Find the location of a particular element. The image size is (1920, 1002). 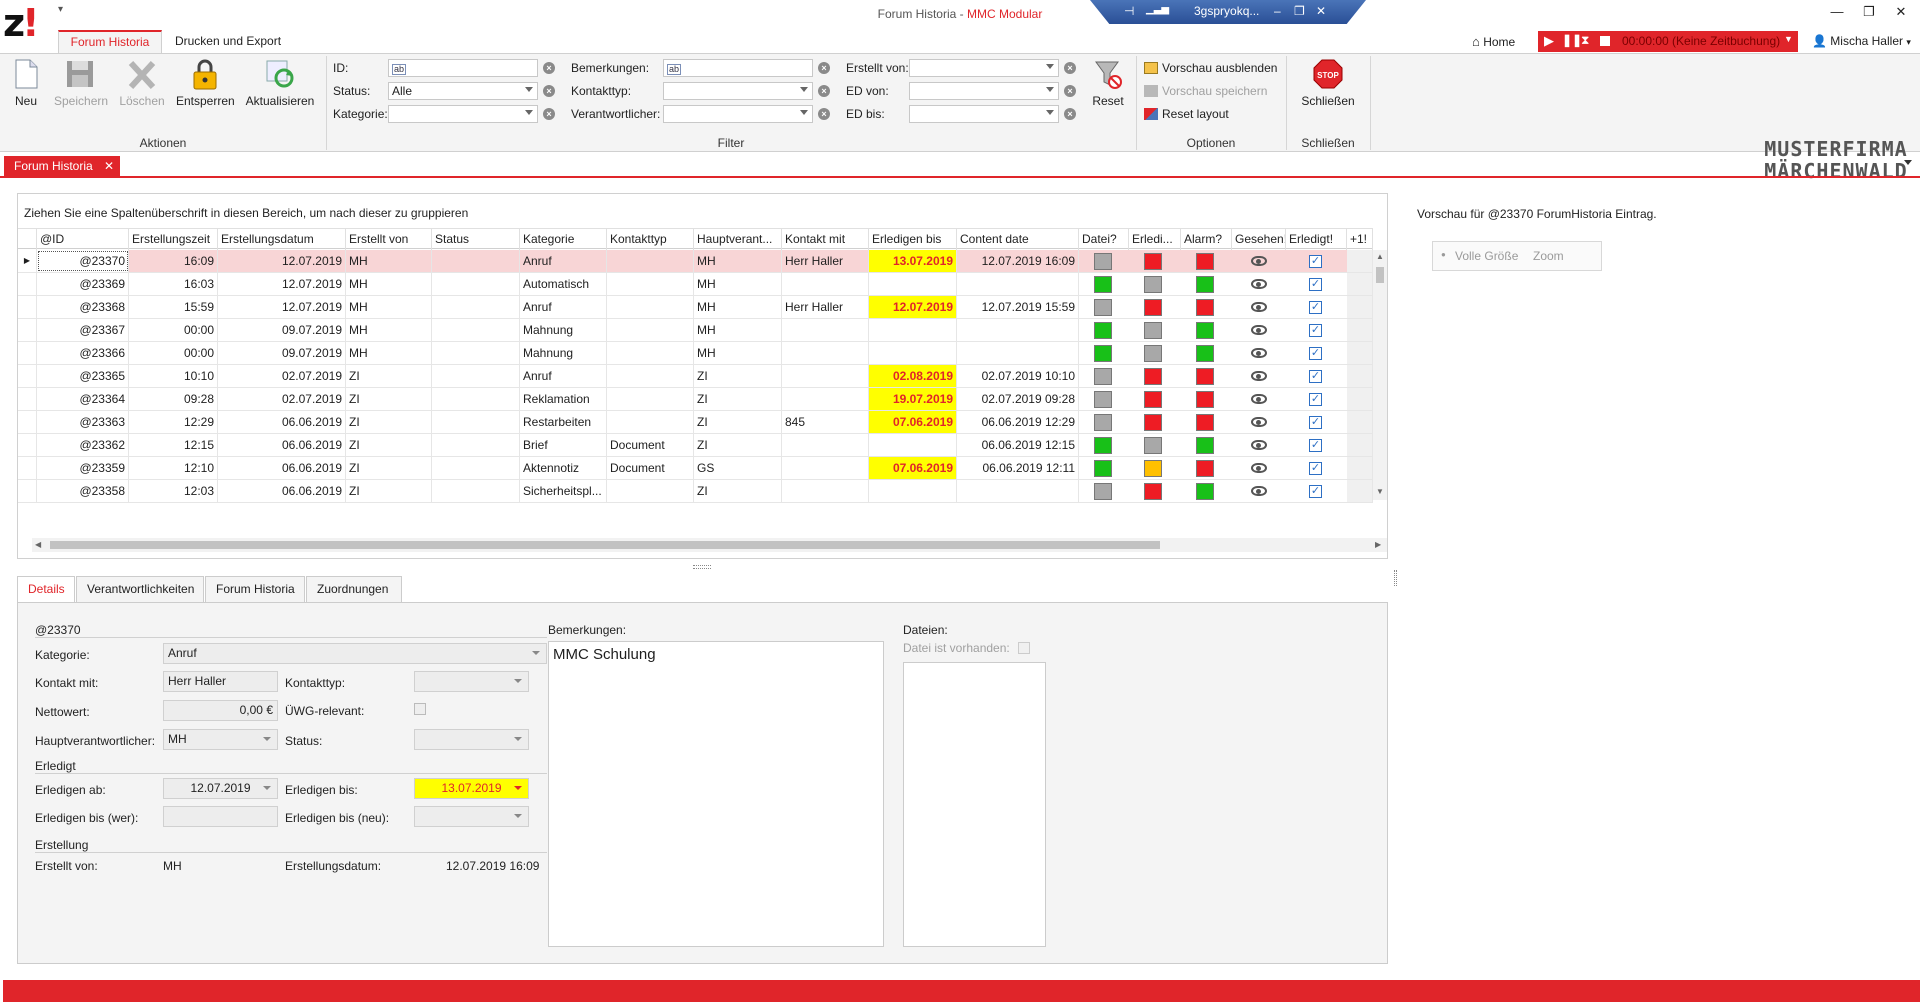

column-header: Gesehen! is located at coordinates (1259, 239).